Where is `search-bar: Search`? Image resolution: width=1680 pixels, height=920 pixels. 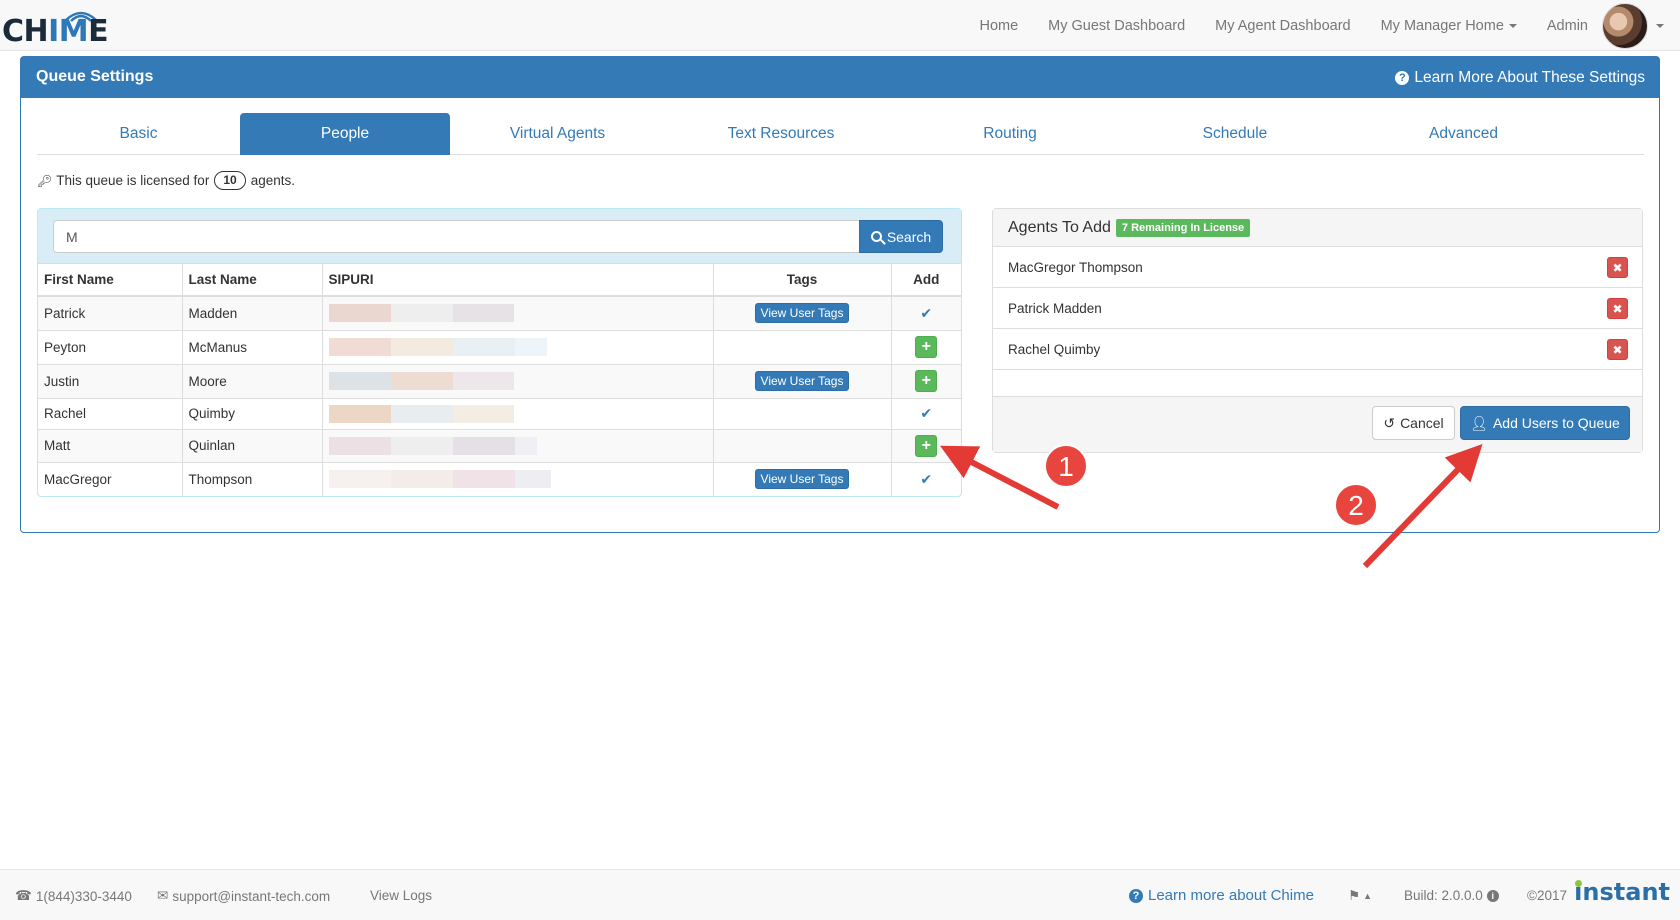
search-bar: Search is located at coordinates (499, 236).